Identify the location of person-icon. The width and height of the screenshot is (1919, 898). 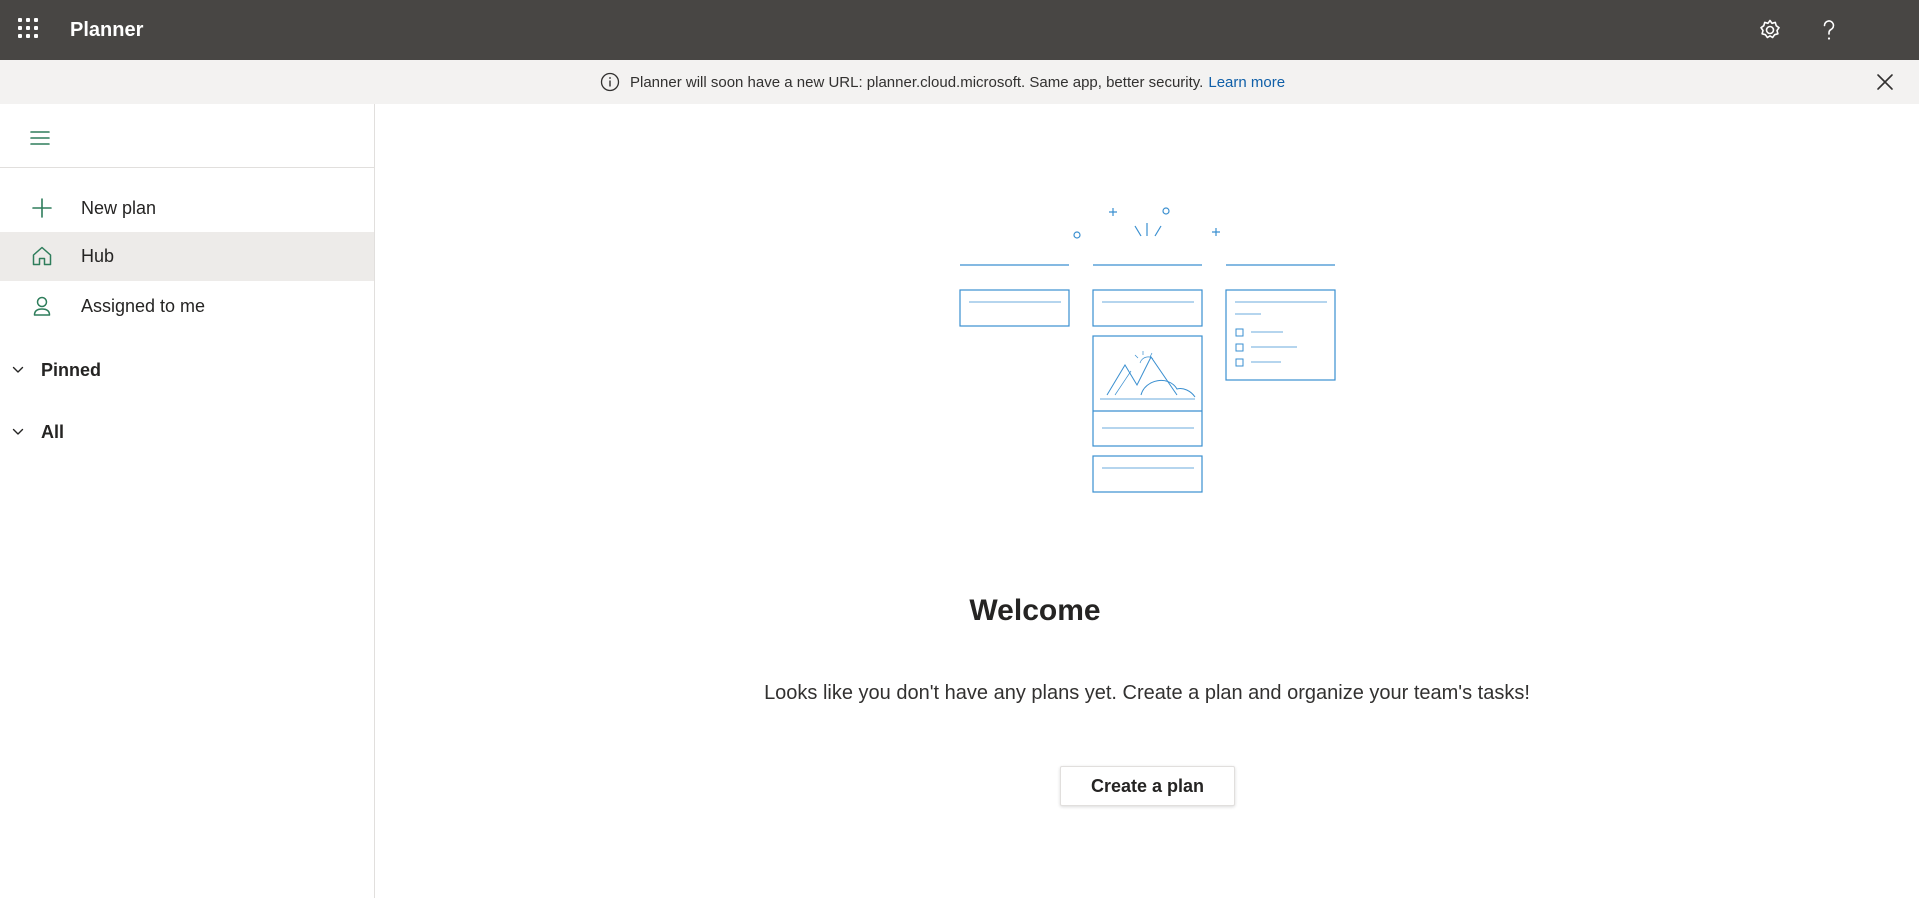
(42, 306).